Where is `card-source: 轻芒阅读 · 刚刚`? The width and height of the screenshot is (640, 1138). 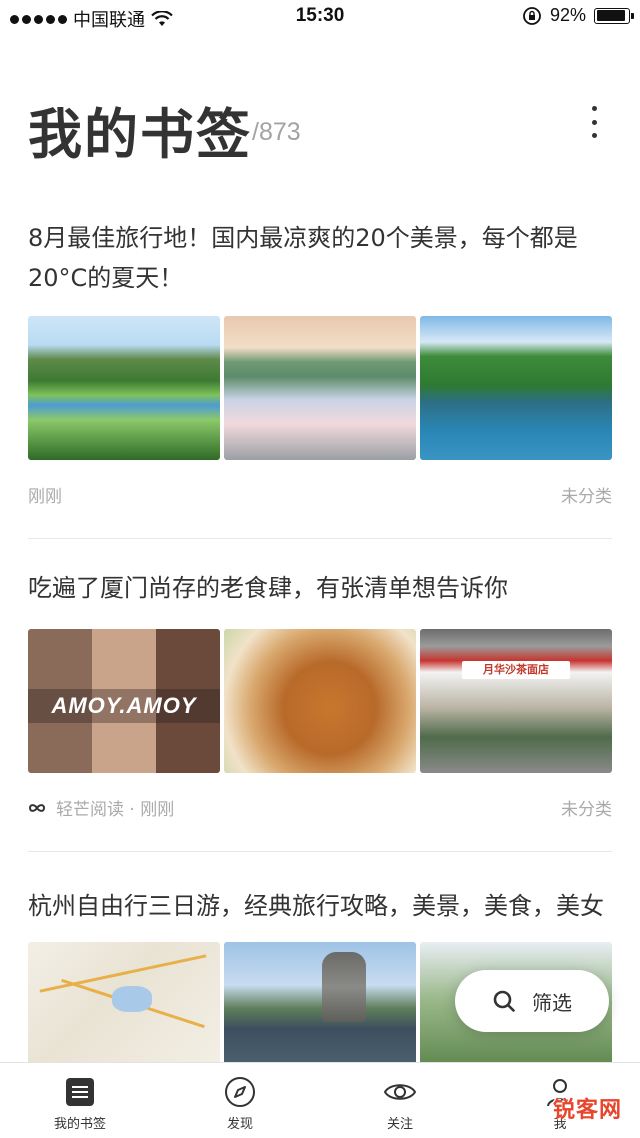
card-source: 轻芒阅读 · 刚刚 is located at coordinates (115, 810).